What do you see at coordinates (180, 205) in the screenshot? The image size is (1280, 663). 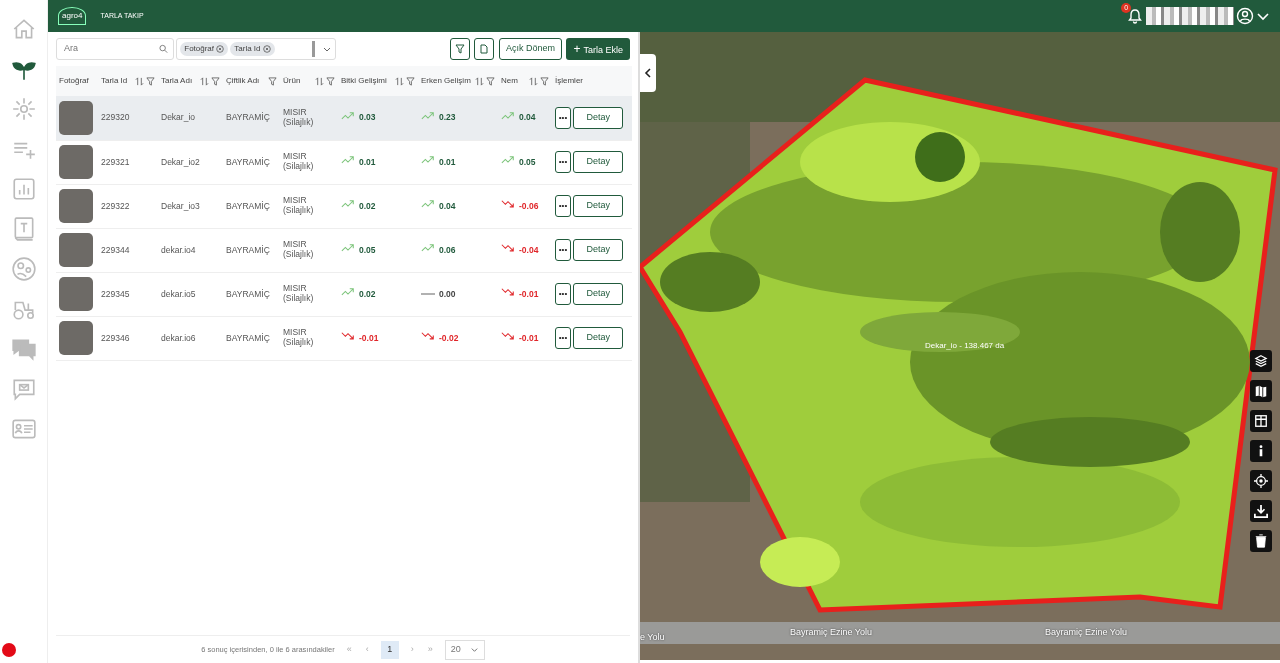 I see `table-cell: Dekar_io3` at bounding box center [180, 205].